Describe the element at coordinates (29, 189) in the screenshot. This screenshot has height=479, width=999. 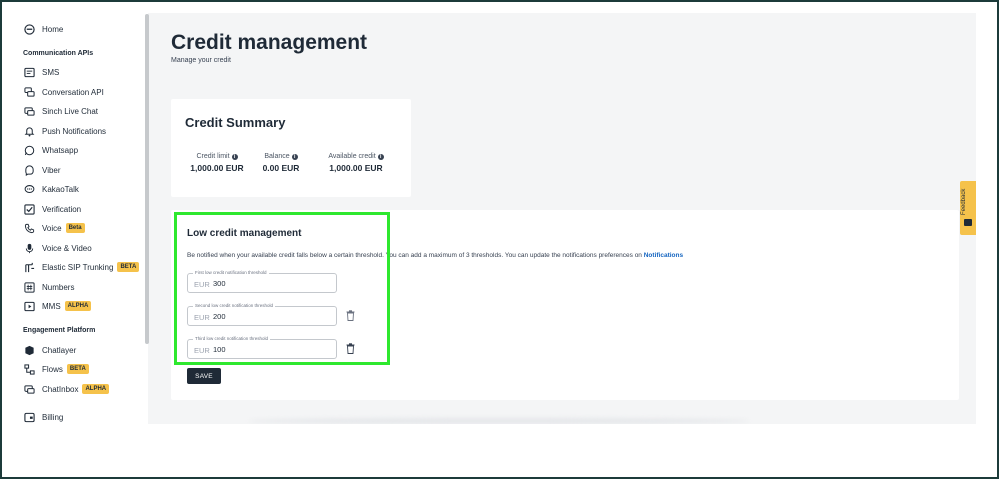
I see `kakaotalk-icon` at that location.